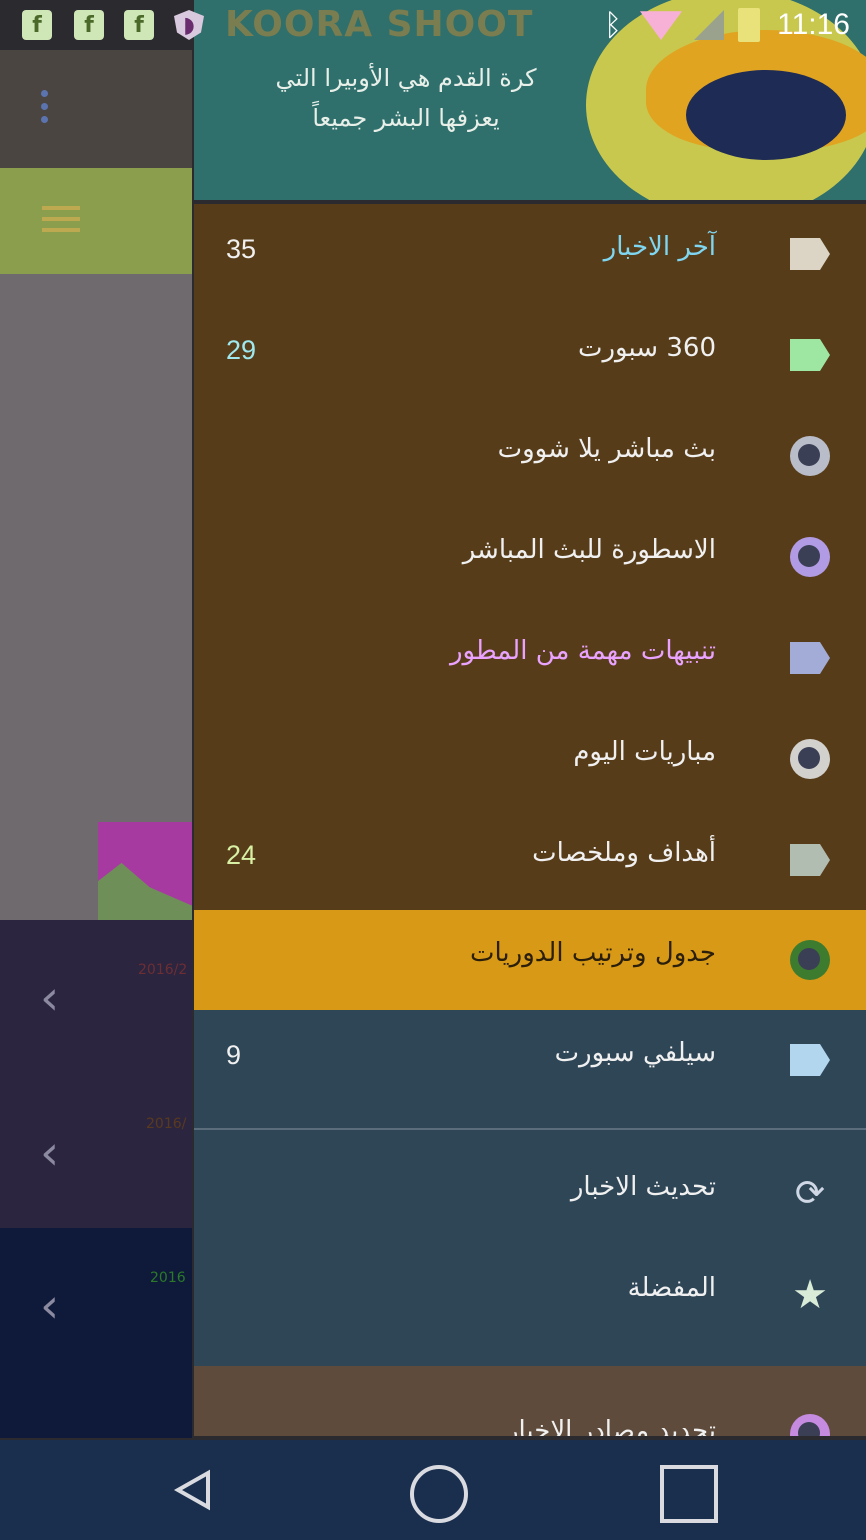 This screenshot has width=866, height=1540. I want to click on drawer-item-label: 360 سبورت, so click(647, 348).